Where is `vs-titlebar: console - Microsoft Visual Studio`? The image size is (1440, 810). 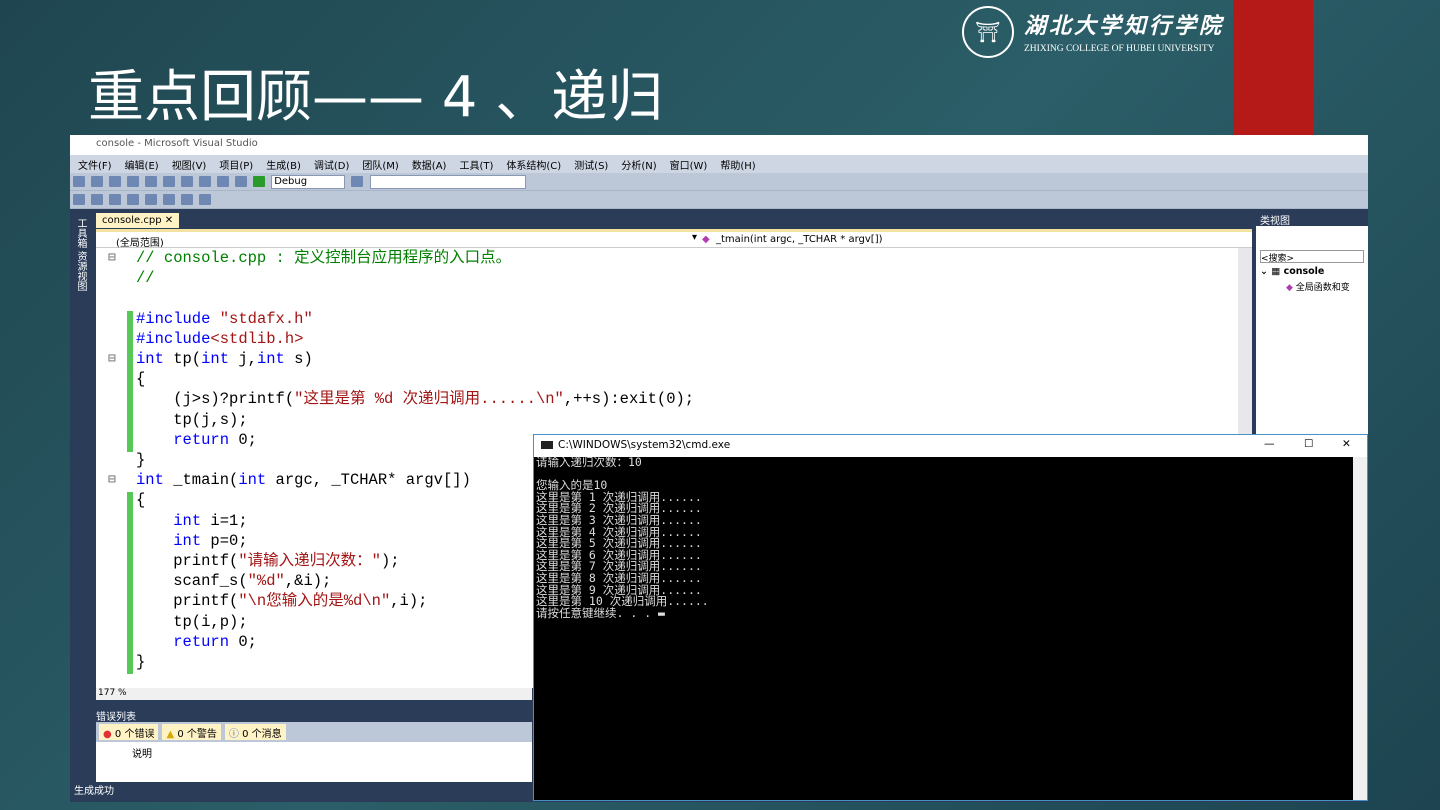 vs-titlebar: console - Microsoft Visual Studio is located at coordinates (719, 145).